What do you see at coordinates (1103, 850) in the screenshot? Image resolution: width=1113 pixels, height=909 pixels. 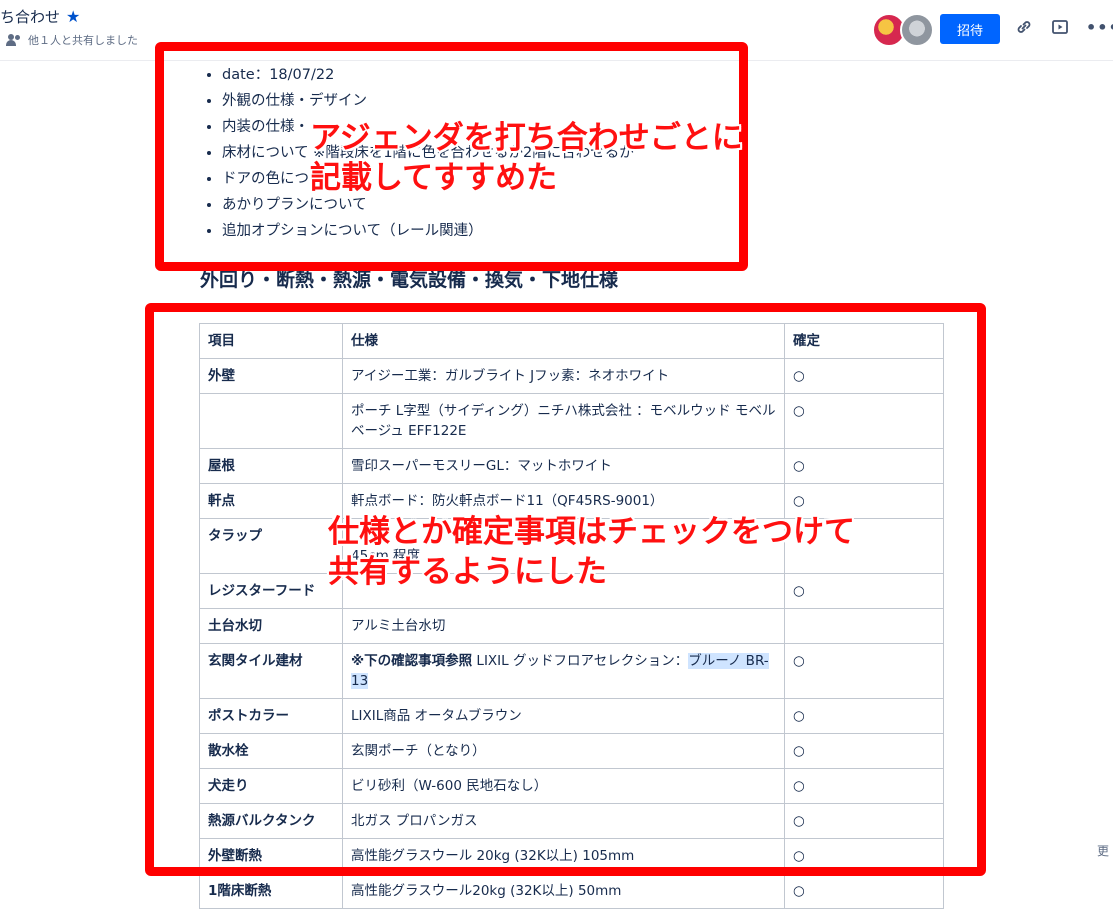 I see `side-label: 更` at bounding box center [1103, 850].